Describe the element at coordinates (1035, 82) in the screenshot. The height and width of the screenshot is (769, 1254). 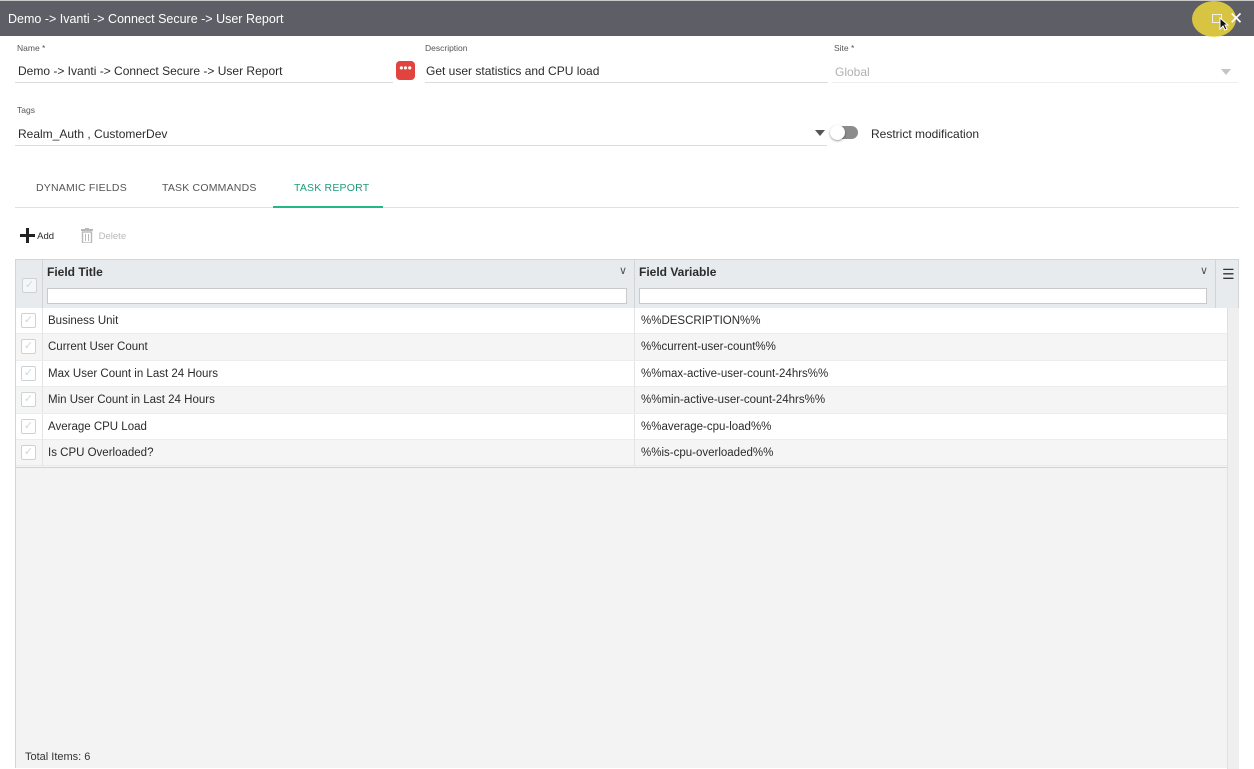
I see `site-underline` at that location.